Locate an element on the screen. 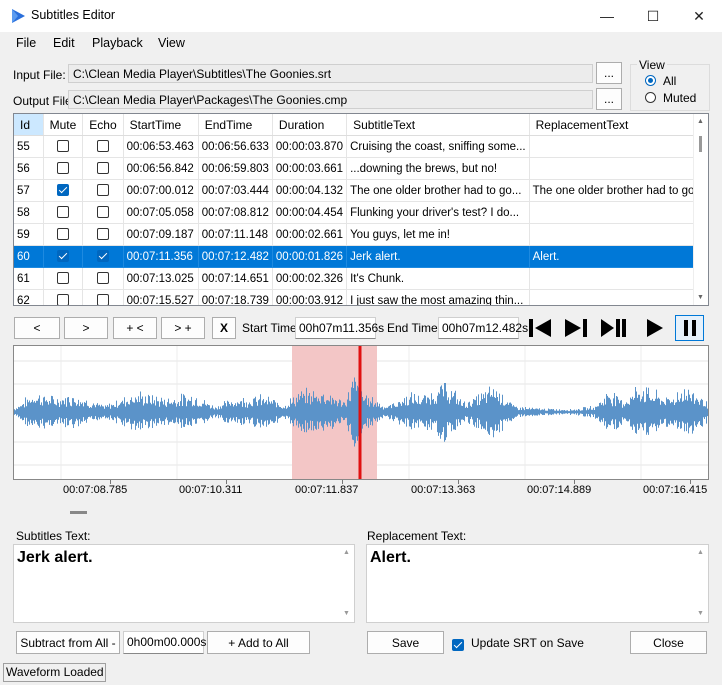 Image resolution: width=722 pixels, height=685 pixels. waveform-scroll-thumb is located at coordinates (78, 512).